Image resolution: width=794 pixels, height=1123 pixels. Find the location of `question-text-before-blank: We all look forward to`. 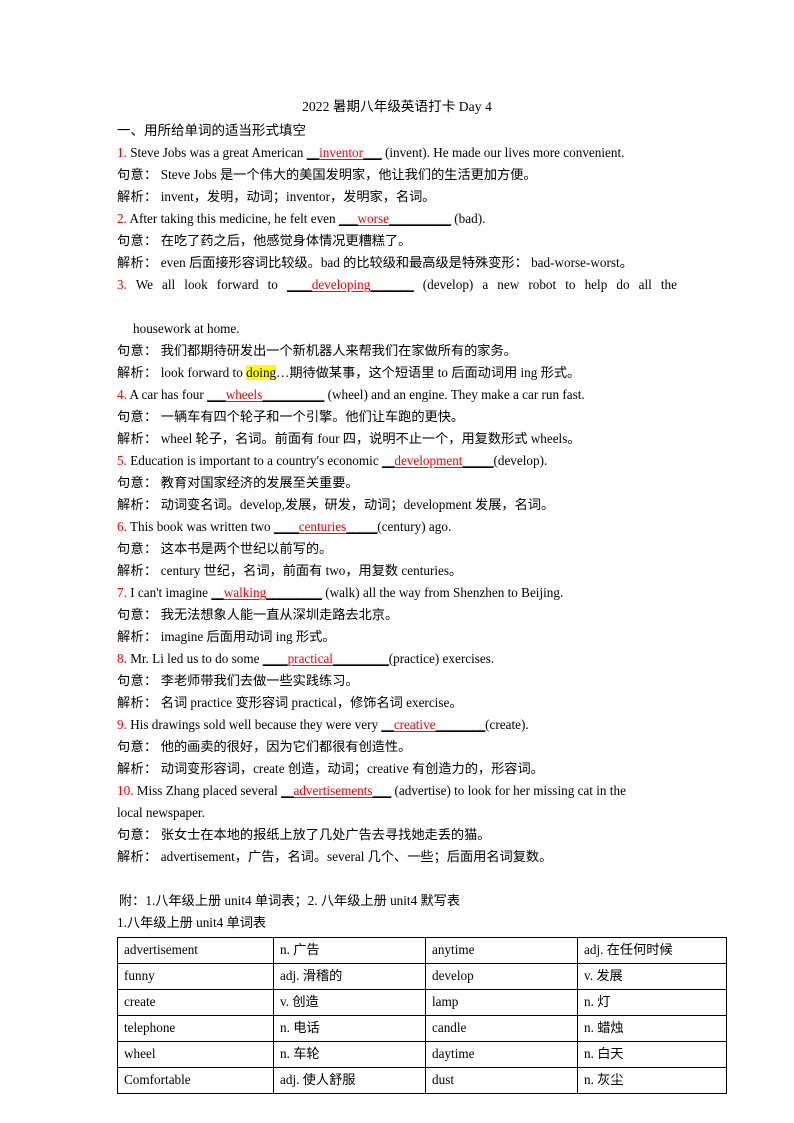

question-text-before-blank: We all look forward to is located at coordinates (206, 284).